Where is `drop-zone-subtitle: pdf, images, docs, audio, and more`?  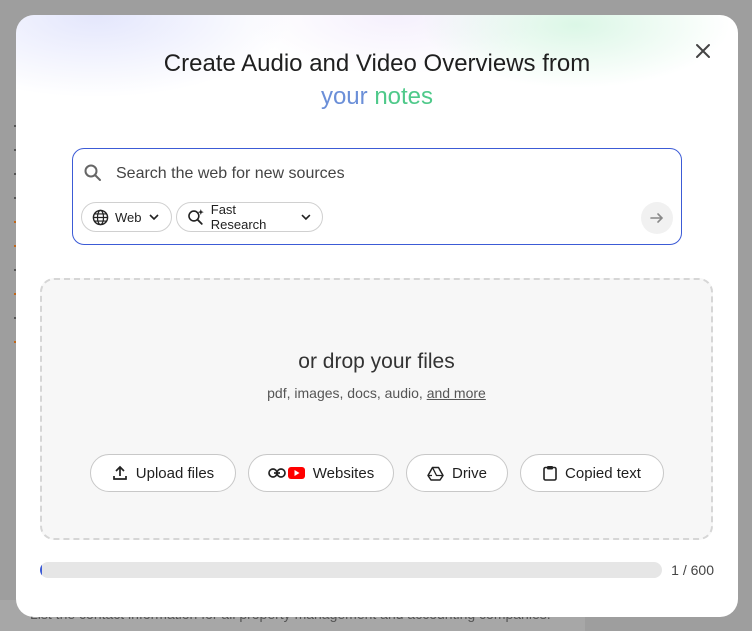
drop-zone-subtitle: pdf, images, docs, audio, and more is located at coordinates (376, 393).